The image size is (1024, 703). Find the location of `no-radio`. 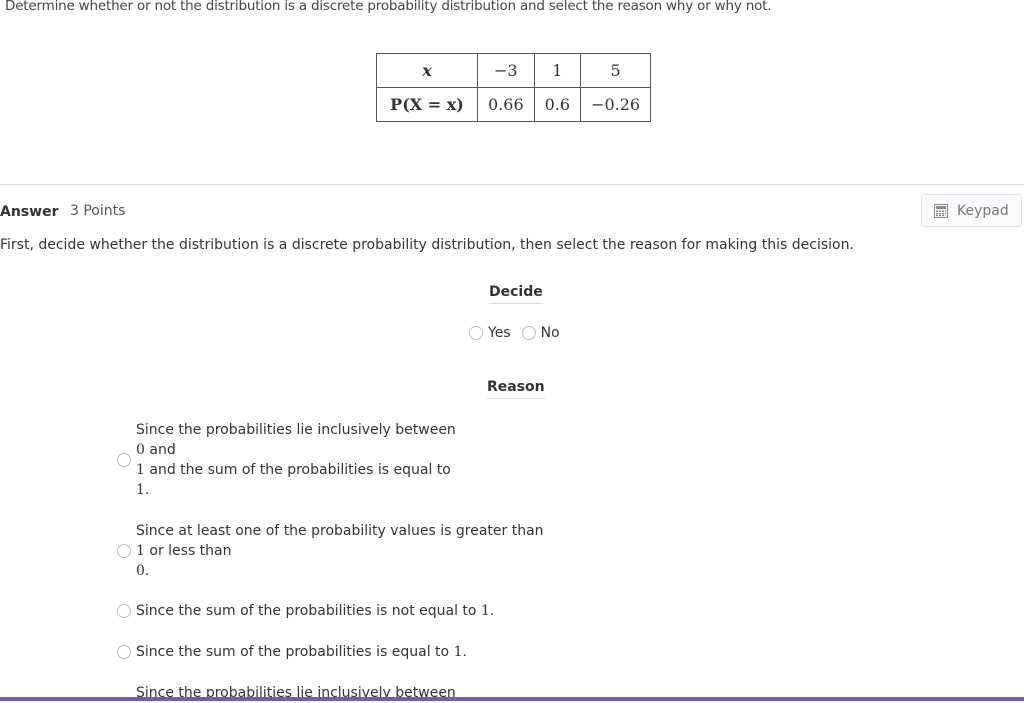

no-radio is located at coordinates (528, 333).